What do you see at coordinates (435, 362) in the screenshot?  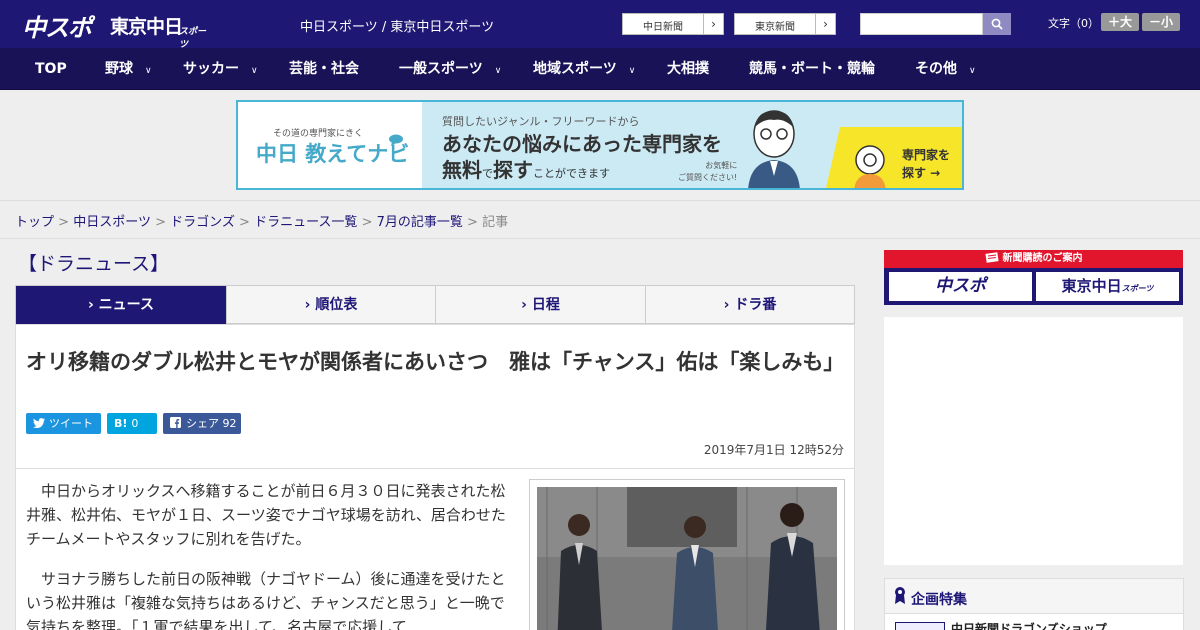 I see `article-headline: オリ移籍のダブル松井とモヤが関係者にあいさつ 雅は「チャンス」佑は「楽しみも」` at bounding box center [435, 362].